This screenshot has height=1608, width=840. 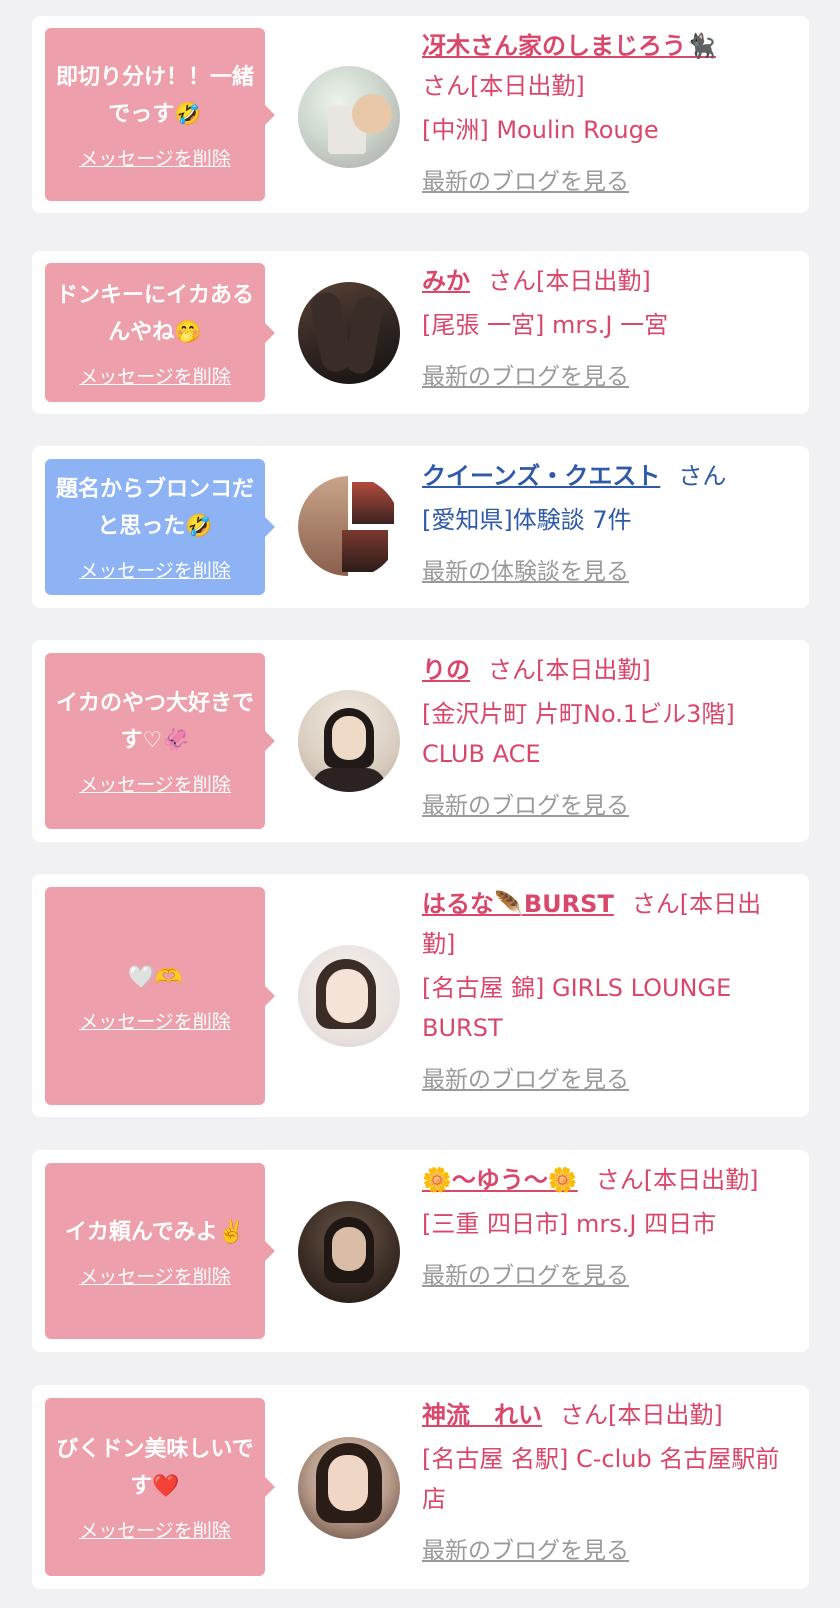 I want to click on shop-review-link: クイーンズ・クエスト, so click(x=541, y=476).